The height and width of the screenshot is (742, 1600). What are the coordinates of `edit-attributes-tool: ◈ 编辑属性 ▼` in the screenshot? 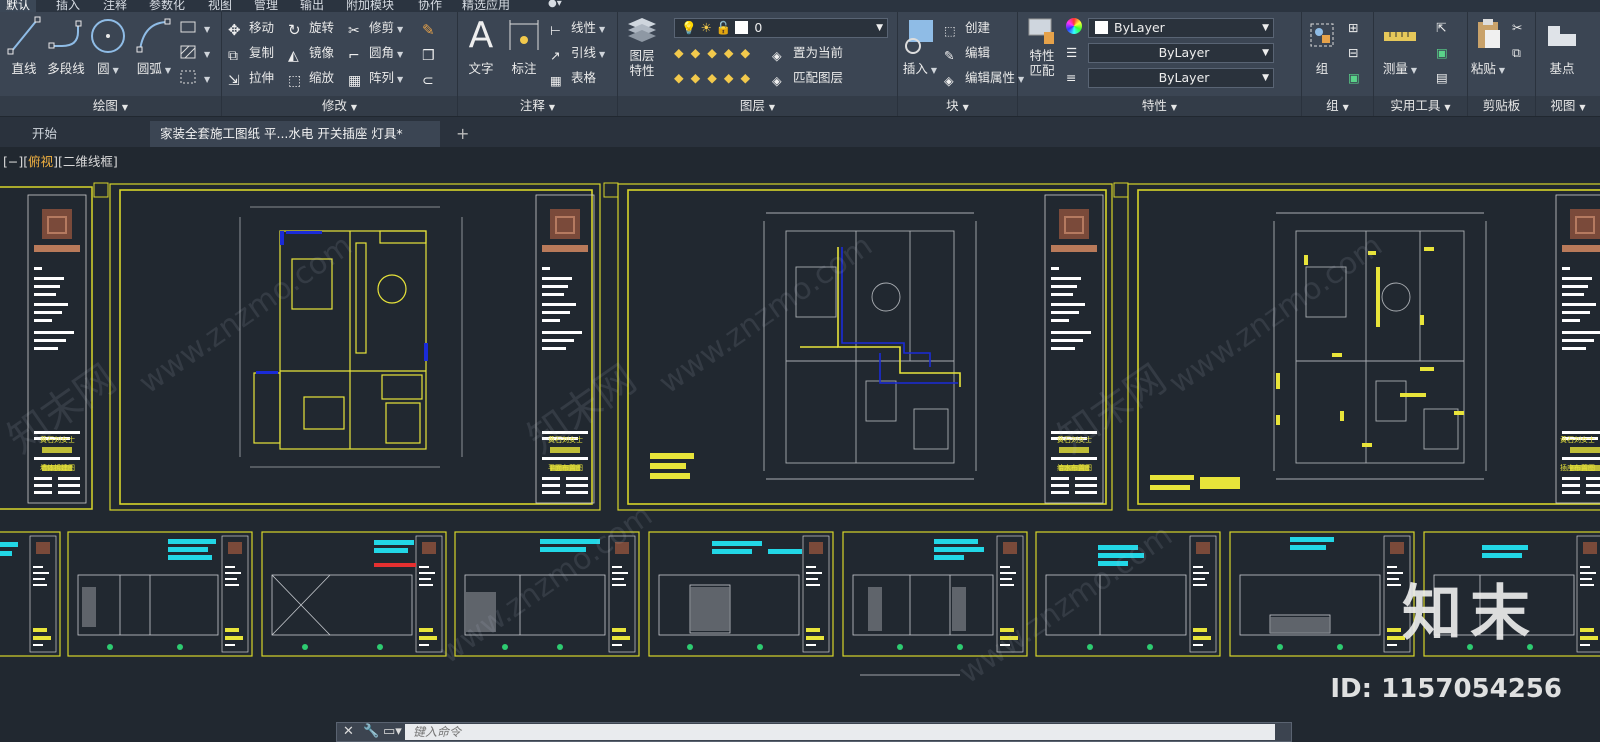 It's located at (984, 78).